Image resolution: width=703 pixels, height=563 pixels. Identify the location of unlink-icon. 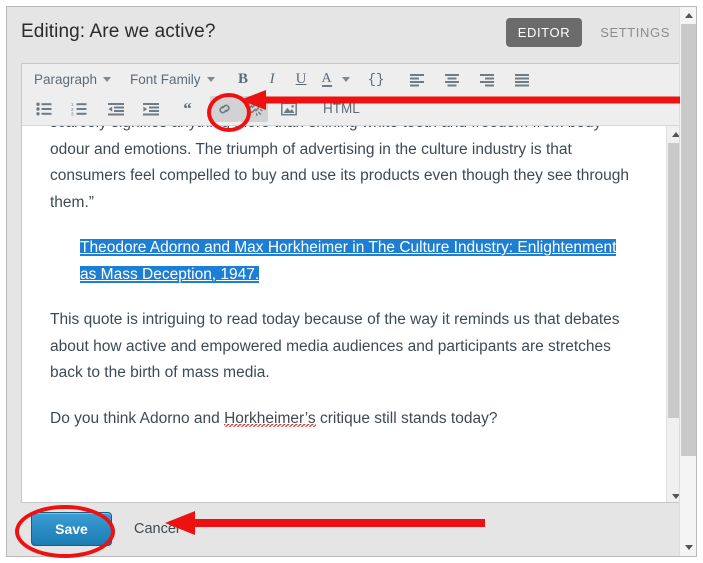
(253, 108).